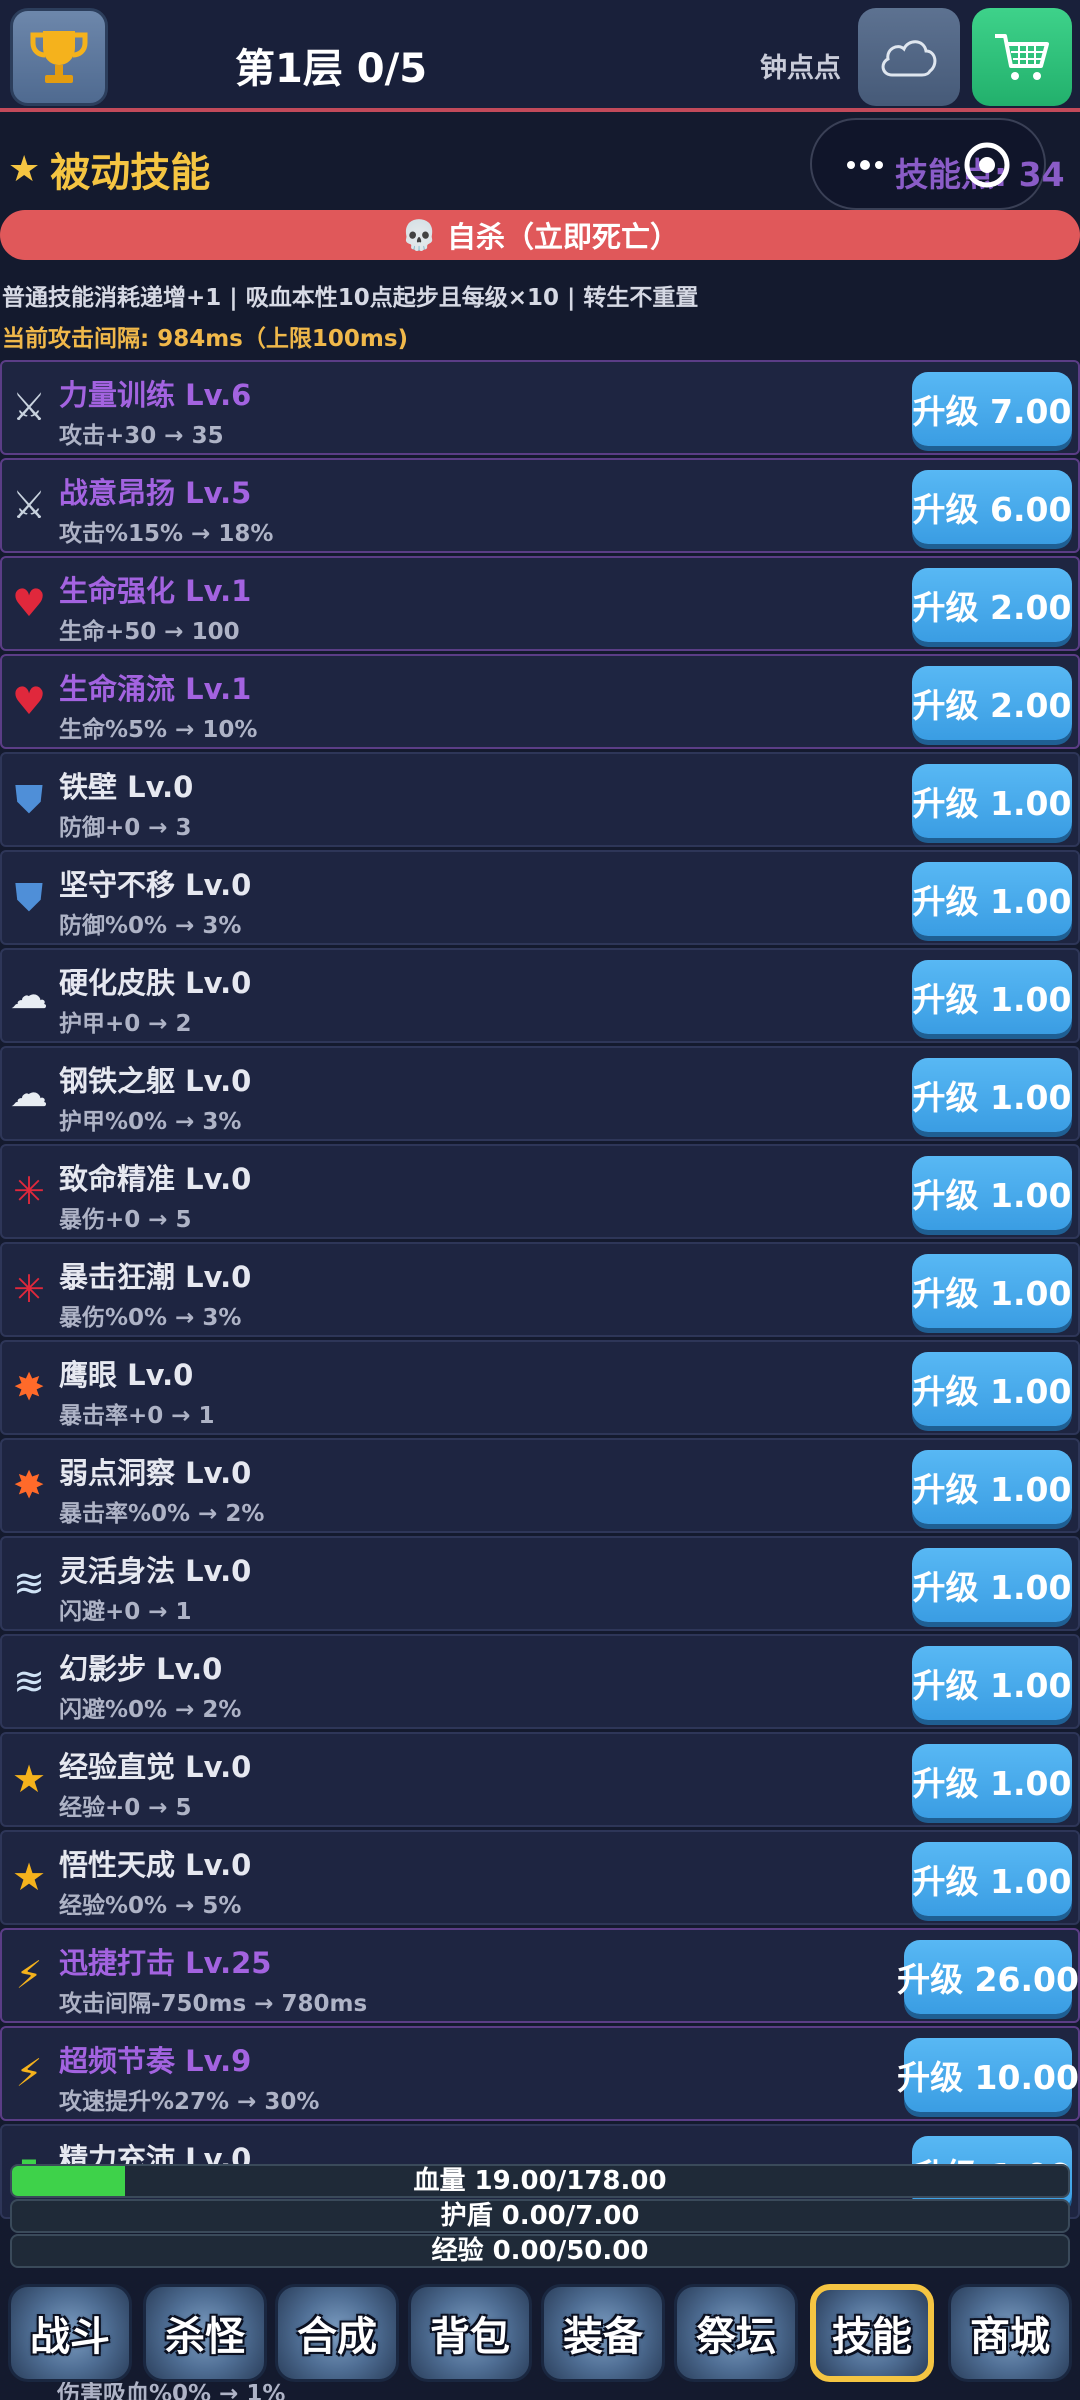  What do you see at coordinates (736, 2333) in the screenshot?
I see `nav-altar-button: 祭坛` at bounding box center [736, 2333].